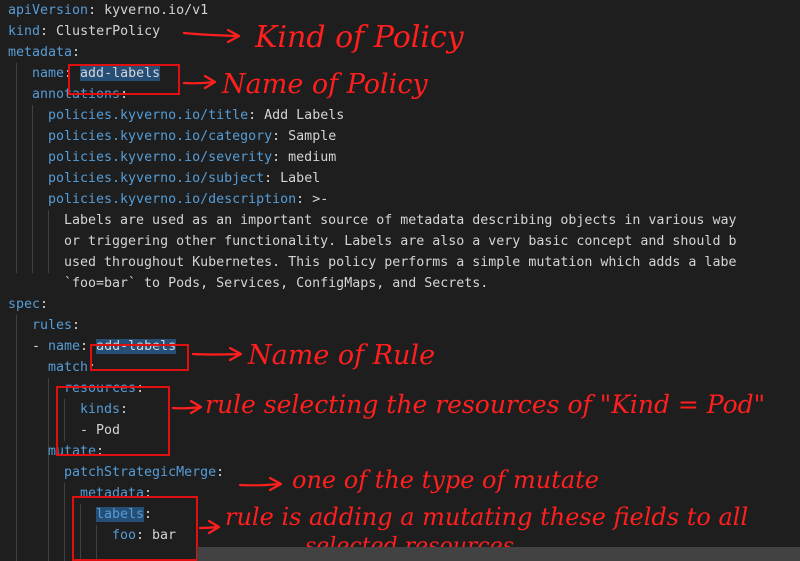 The height and width of the screenshot is (561, 800). What do you see at coordinates (498, 554) in the screenshot?
I see `horizontal-scrollbar` at bounding box center [498, 554].